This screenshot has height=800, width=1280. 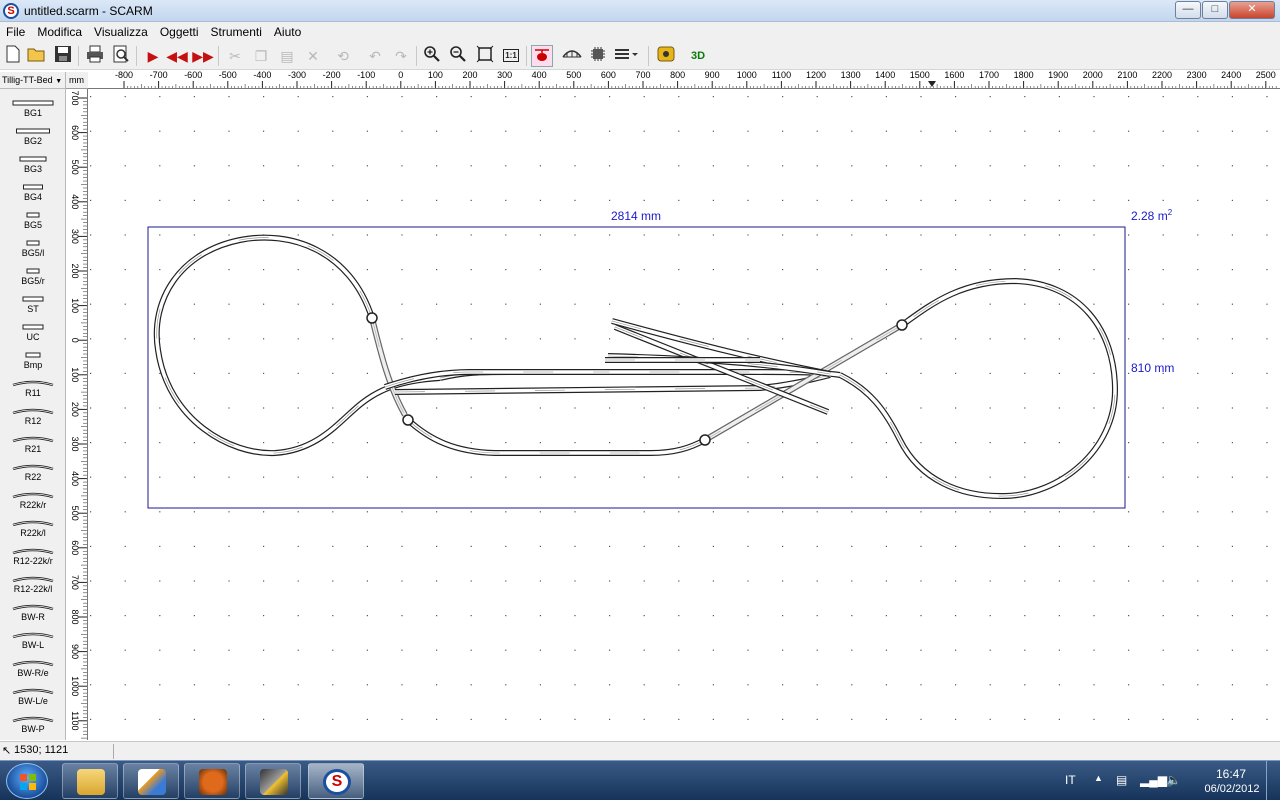 What do you see at coordinates (803, 382) in the screenshot?
I see `track-diagonal` at bounding box center [803, 382].